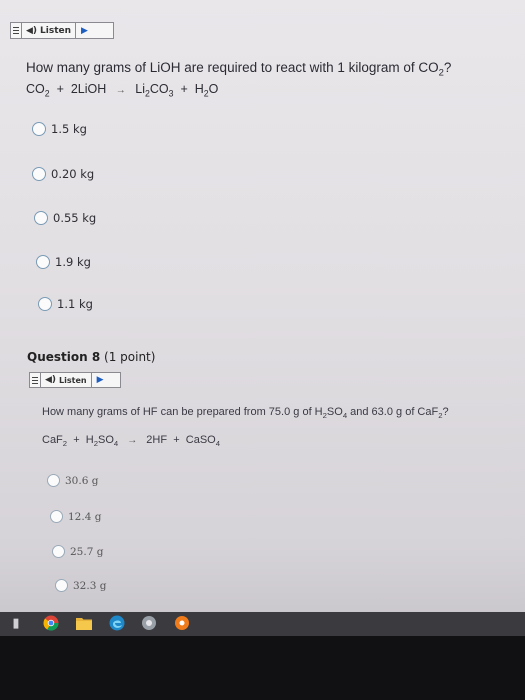  I want to click on question-7-equation: CO2 + 2LiOH → Li2CO3 + H2O, so click(122, 90).